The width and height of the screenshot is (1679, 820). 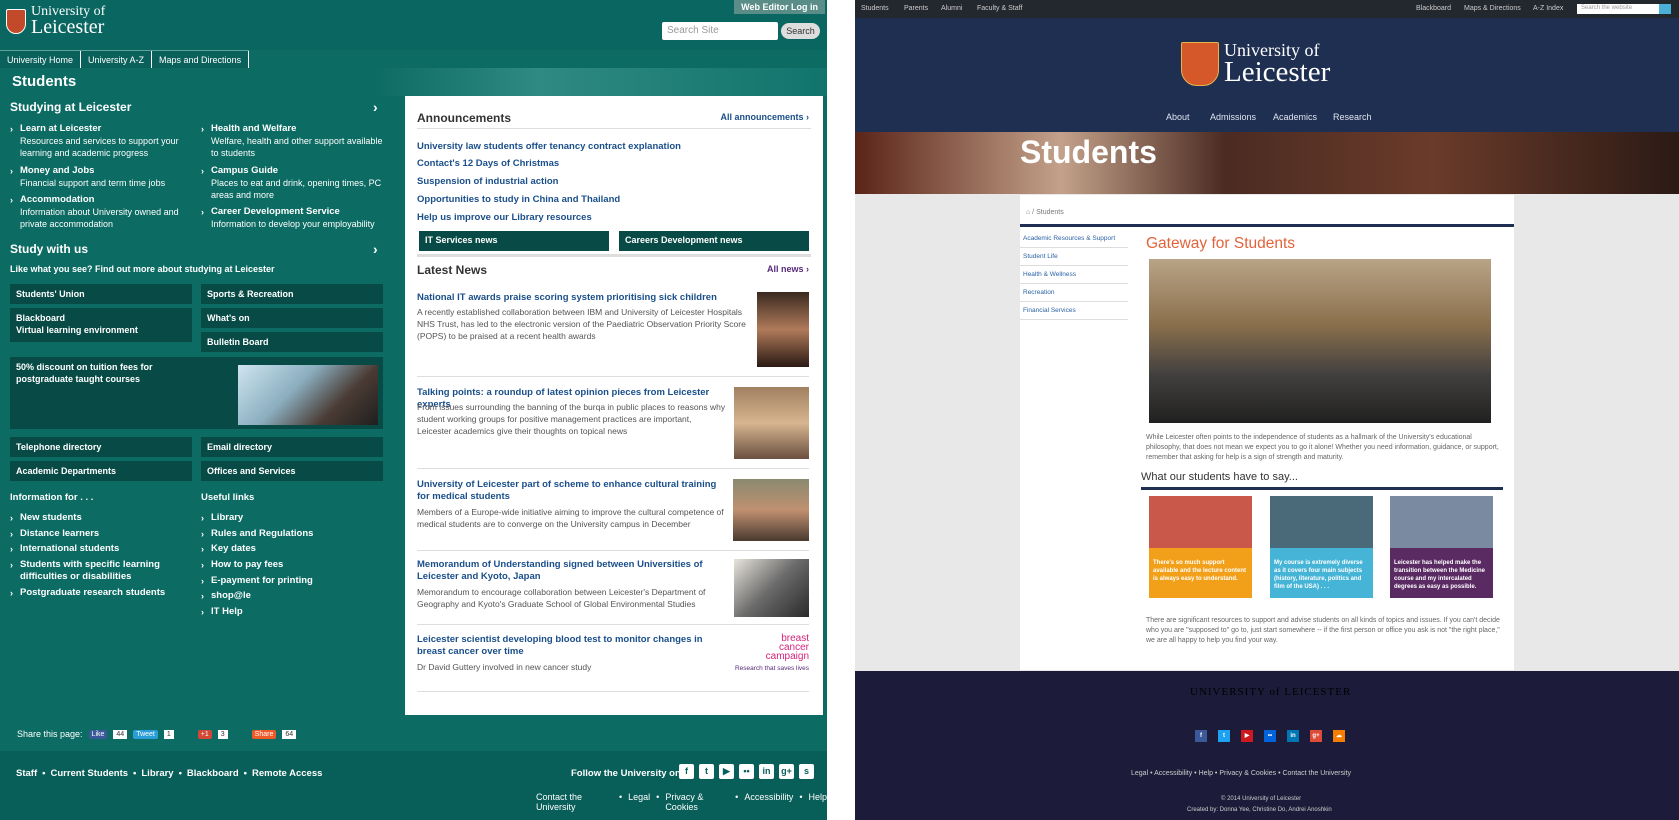 What do you see at coordinates (98, 734) in the screenshot?
I see `facebook-like-button: Like` at bounding box center [98, 734].